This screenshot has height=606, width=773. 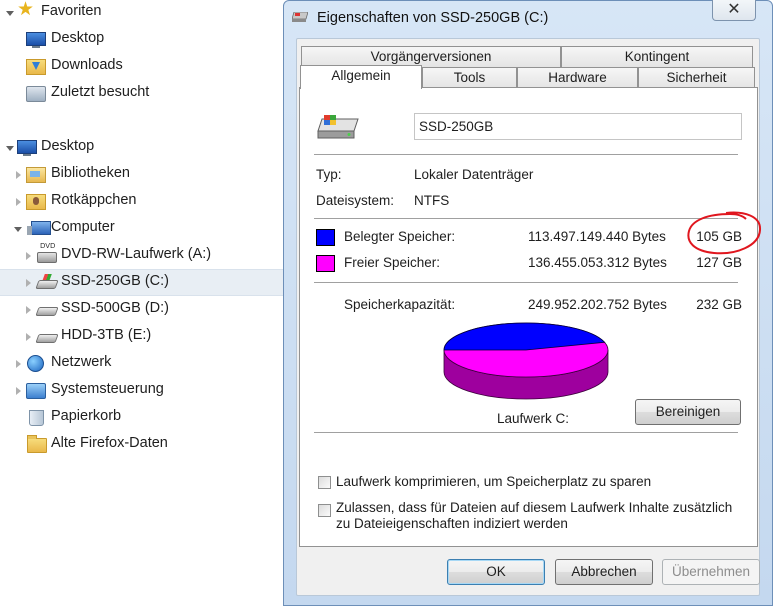 I want to click on nav-item-drive-d: SSD-500GB (D:), so click(x=142, y=310).